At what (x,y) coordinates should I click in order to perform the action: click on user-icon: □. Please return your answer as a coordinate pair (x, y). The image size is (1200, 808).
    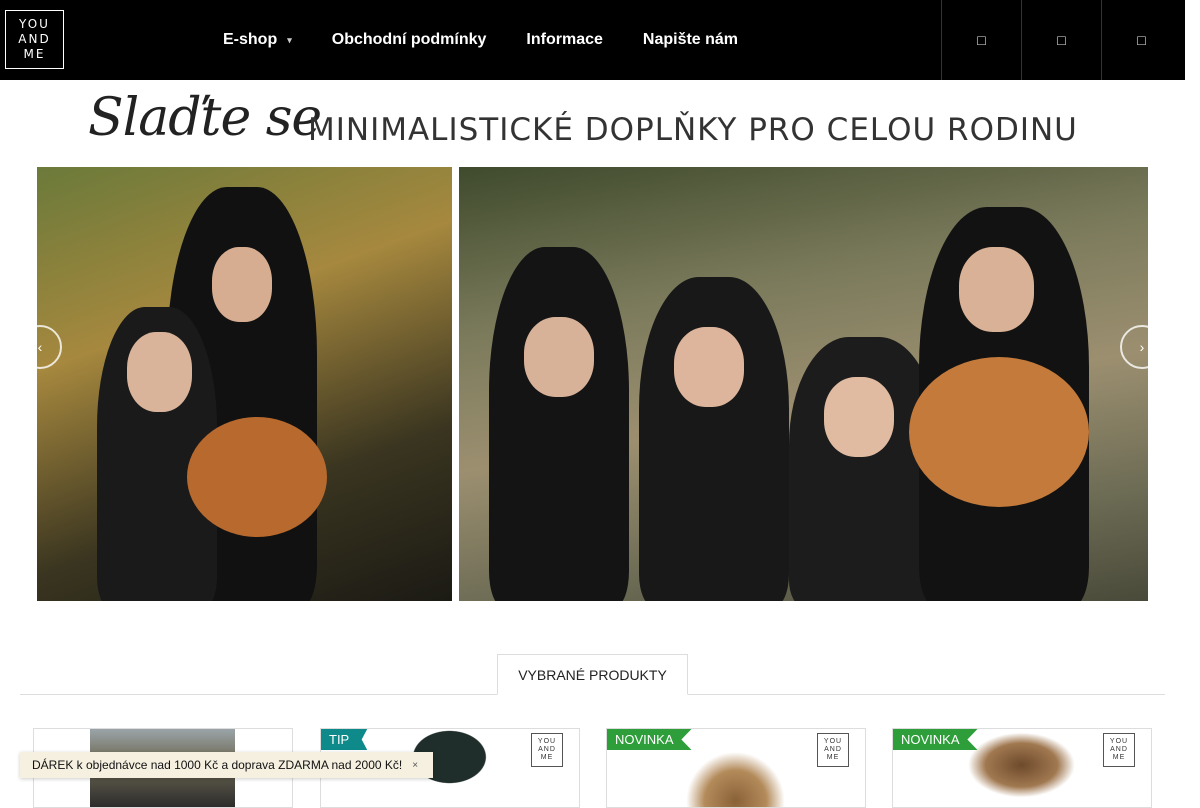
    Looking at the image, I should click on (1061, 40).